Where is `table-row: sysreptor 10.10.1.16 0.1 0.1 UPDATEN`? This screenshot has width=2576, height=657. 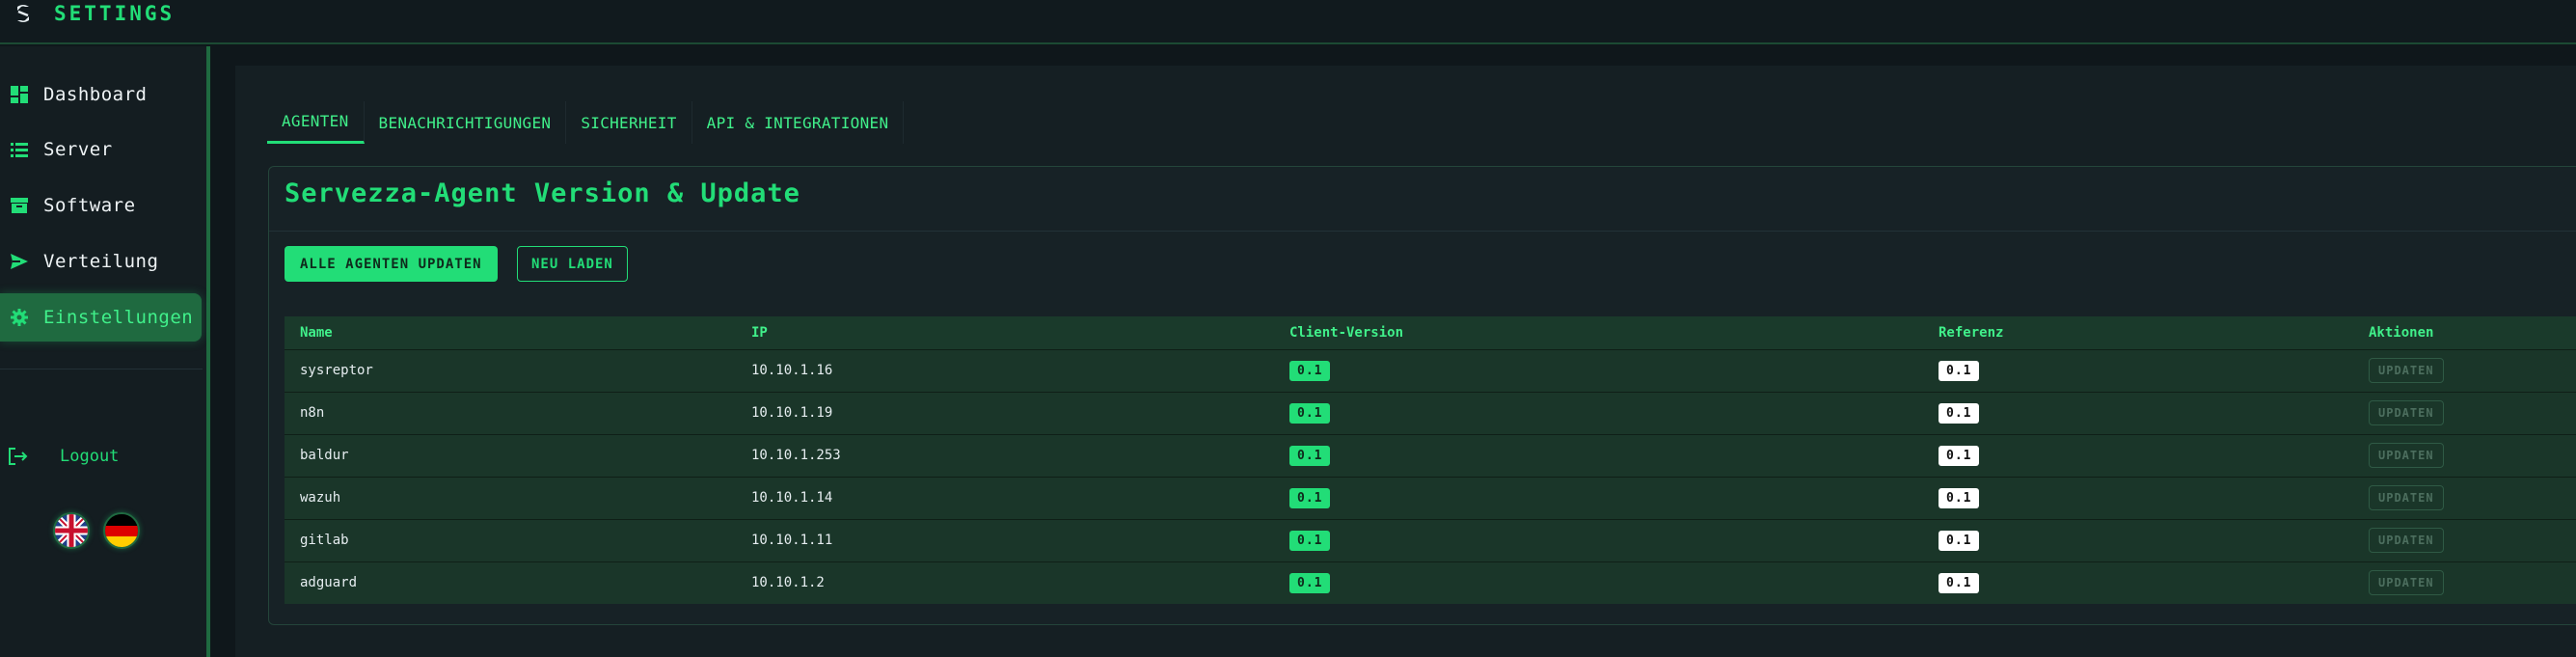 table-row: sysreptor 10.10.1.16 0.1 0.1 UPDATEN is located at coordinates (1430, 370).